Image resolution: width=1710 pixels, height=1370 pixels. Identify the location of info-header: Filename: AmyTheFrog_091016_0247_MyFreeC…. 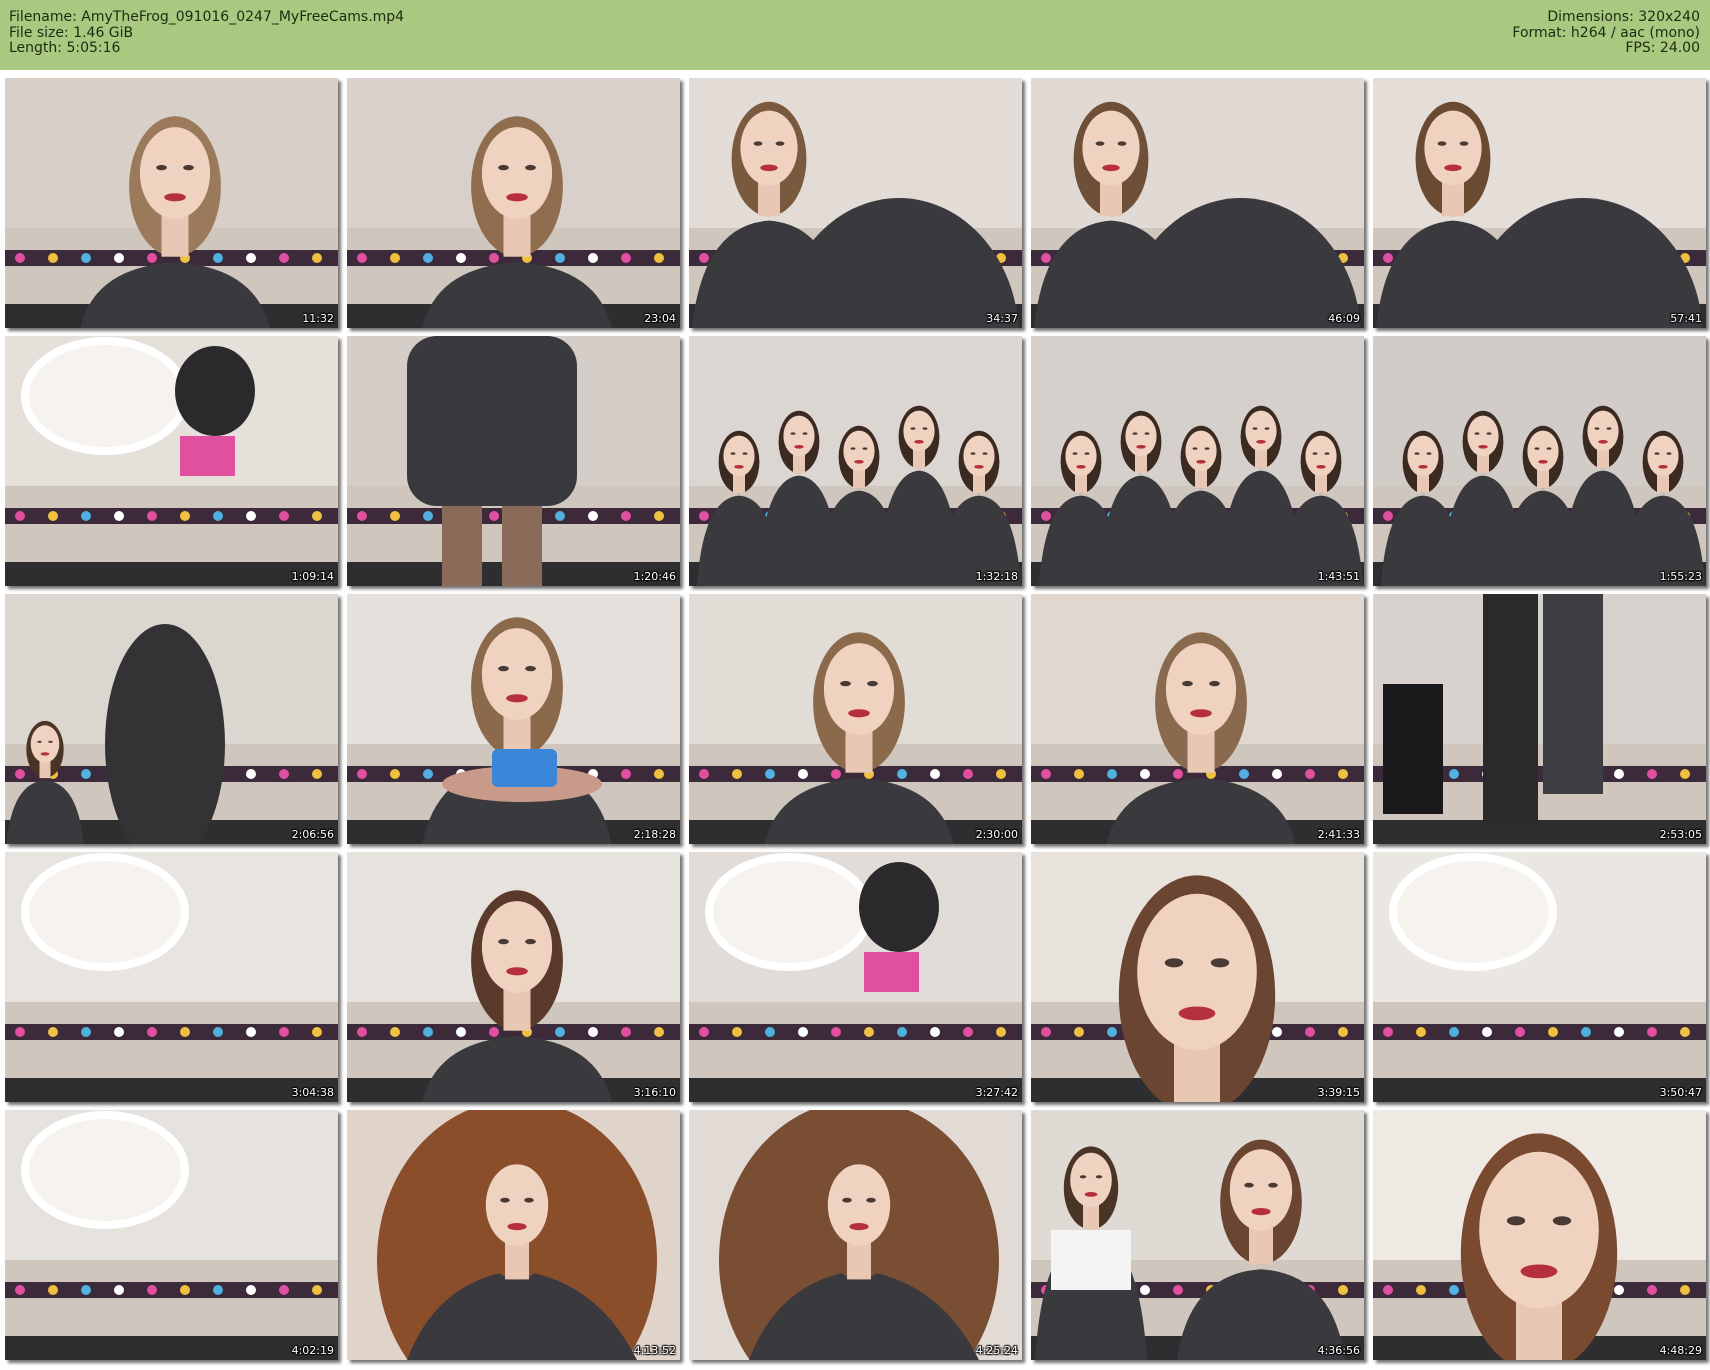
(855, 35).